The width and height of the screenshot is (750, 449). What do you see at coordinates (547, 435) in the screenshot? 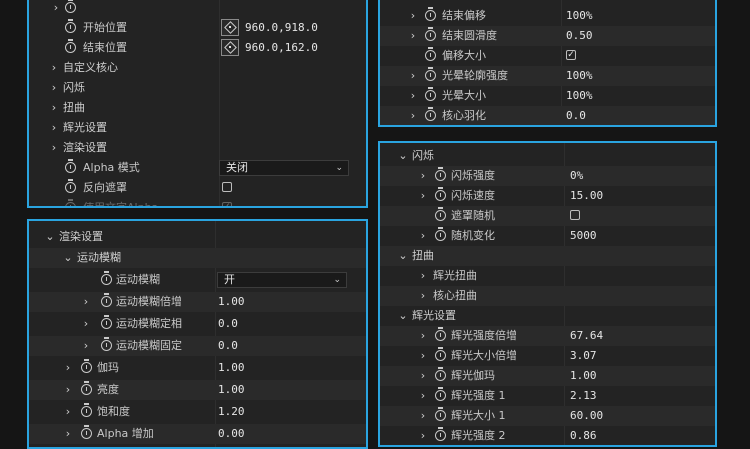
I see `property-row-glow-strength-2: › 辉光强度 2 0.86` at bounding box center [547, 435].